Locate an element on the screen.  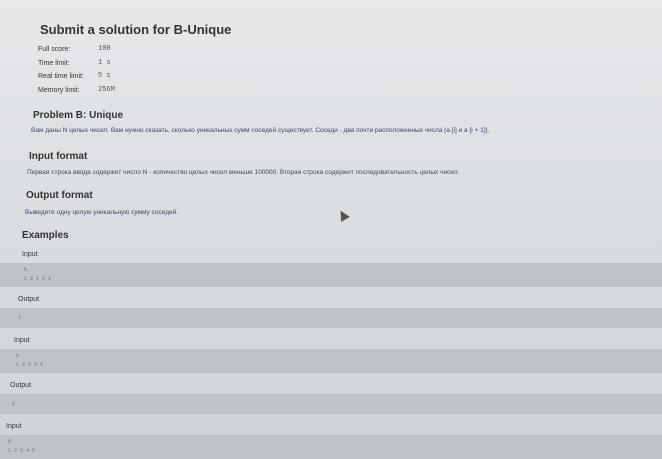
example-1-input-line-1: 5 is located at coordinates (26, 270).